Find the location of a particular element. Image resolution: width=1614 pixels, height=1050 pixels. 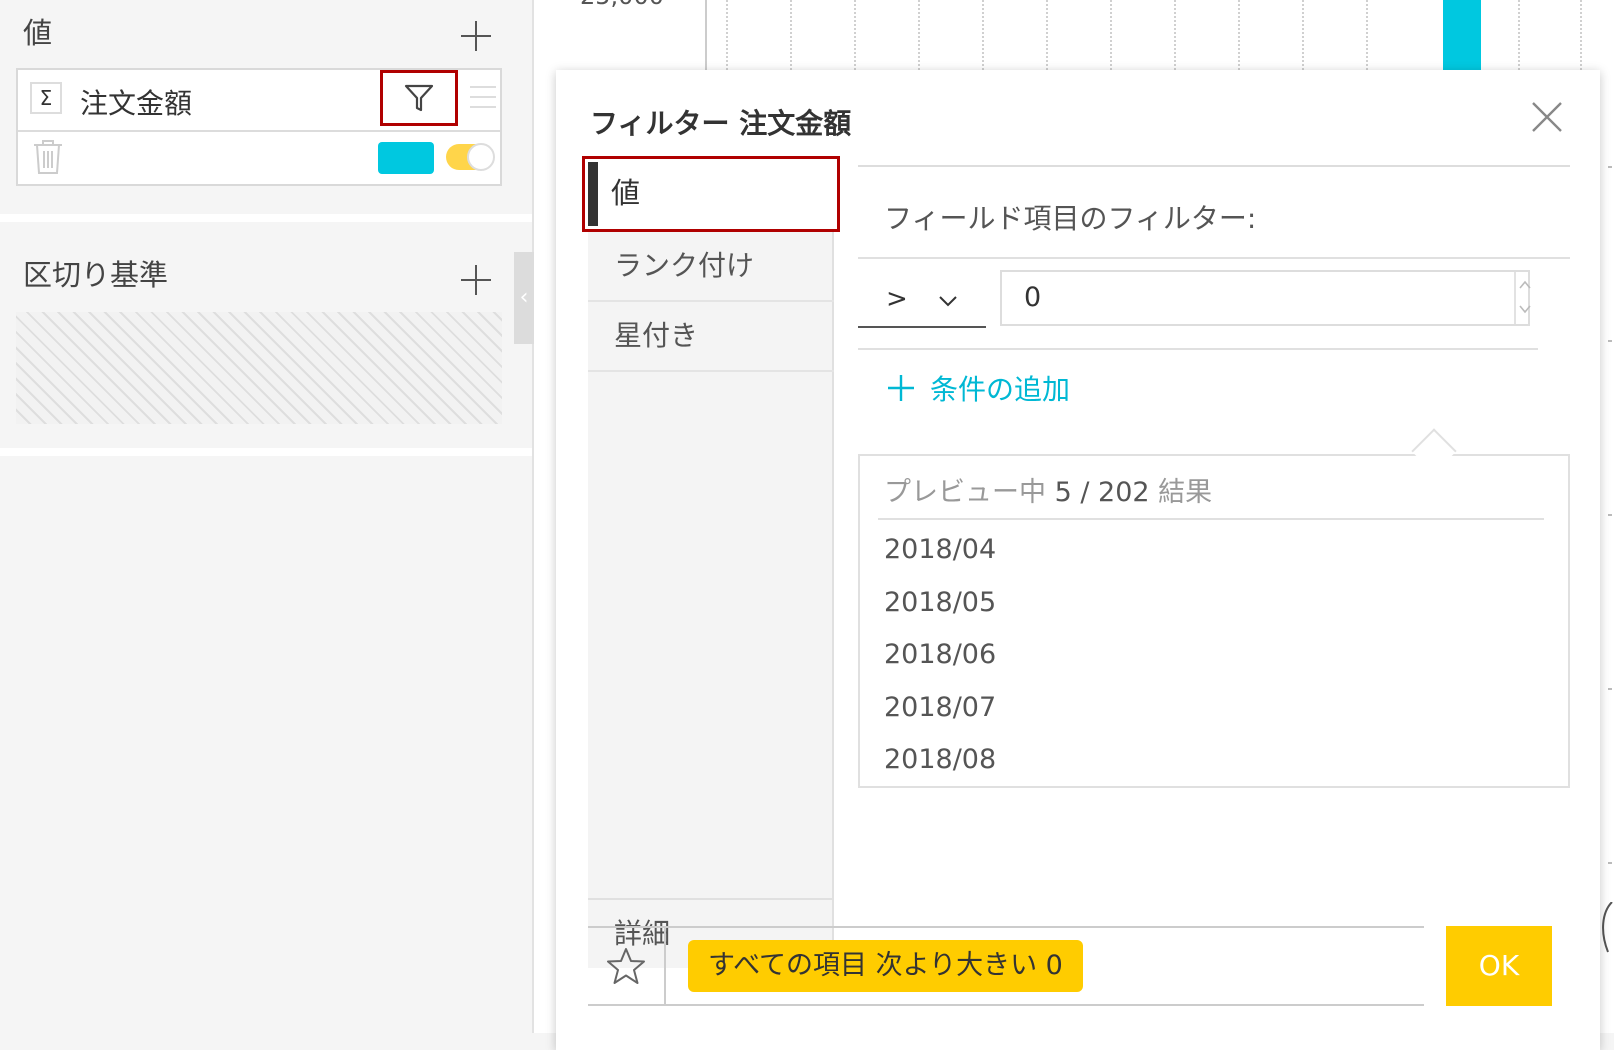

toggle-knob is located at coordinates (481, 157).